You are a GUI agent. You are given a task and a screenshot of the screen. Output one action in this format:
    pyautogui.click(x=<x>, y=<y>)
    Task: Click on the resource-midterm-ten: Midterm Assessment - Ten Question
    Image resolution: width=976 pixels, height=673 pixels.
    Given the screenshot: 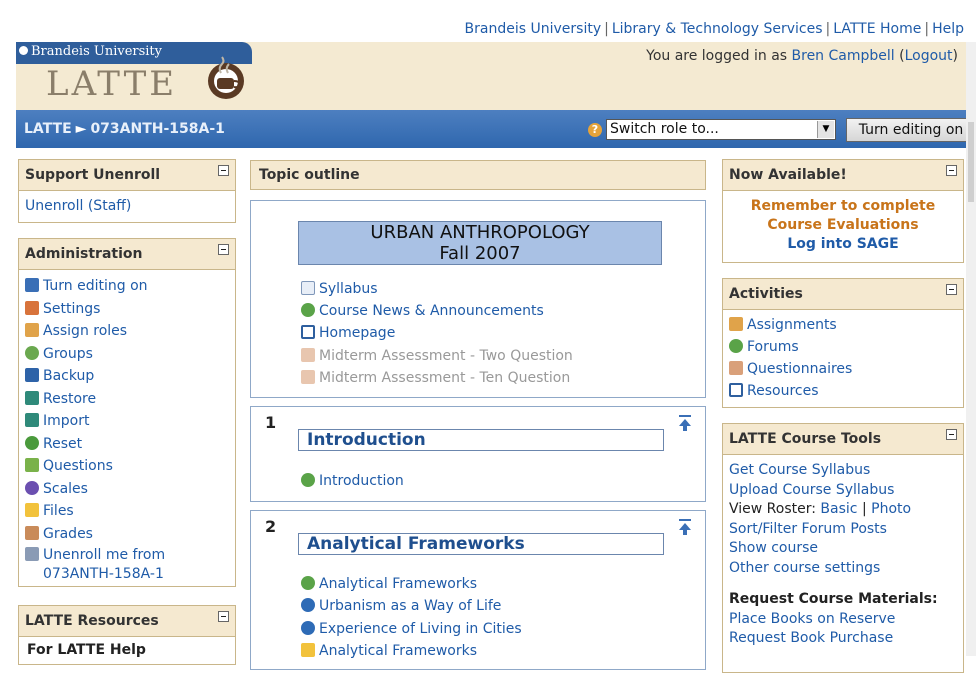 What is the action you would take?
    pyautogui.click(x=435, y=378)
    